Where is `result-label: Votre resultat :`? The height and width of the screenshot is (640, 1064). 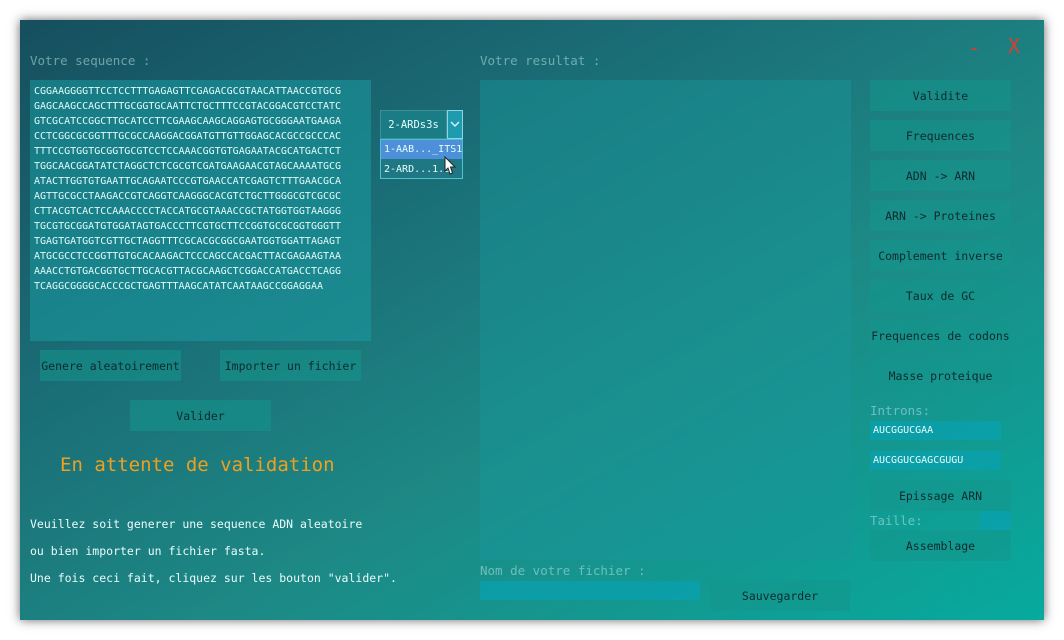
result-label: Votre resultat : is located at coordinates (540, 60).